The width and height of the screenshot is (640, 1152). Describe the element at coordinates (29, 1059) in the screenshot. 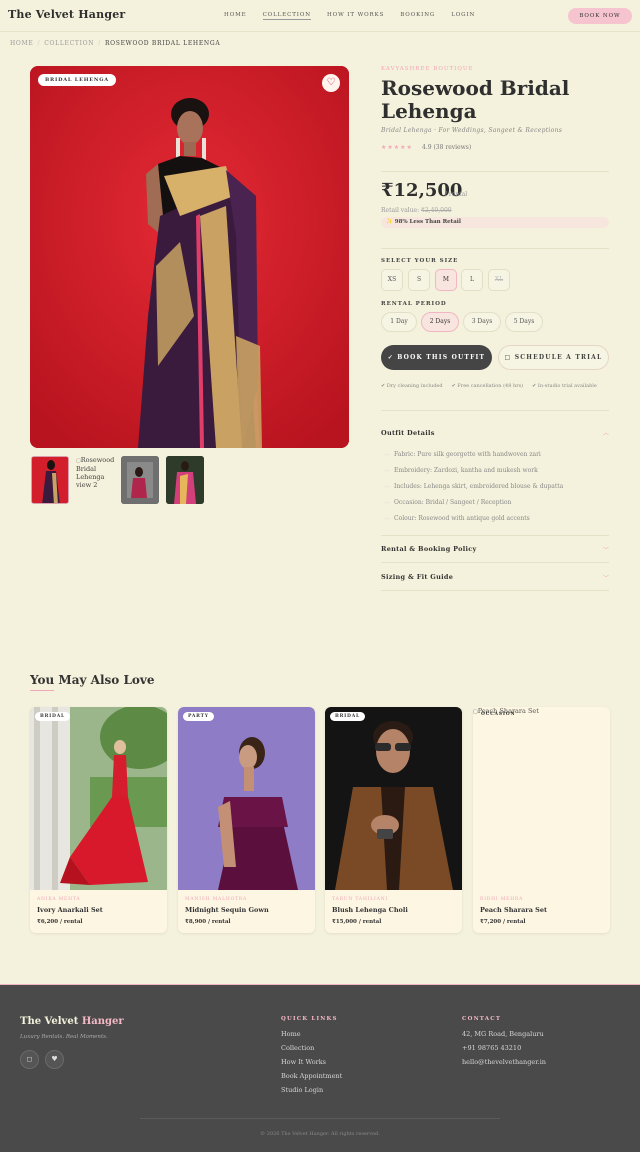

I see `instagram-icon: ◻` at that location.